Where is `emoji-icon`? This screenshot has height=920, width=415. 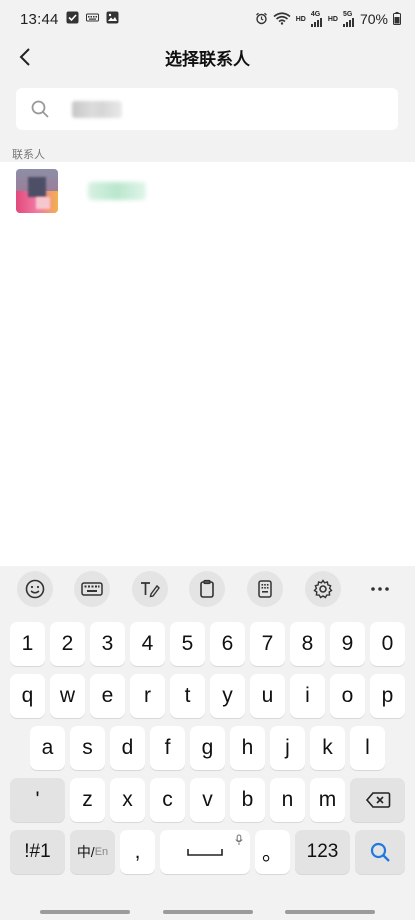
emoji-icon is located at coordinates (35, 589).